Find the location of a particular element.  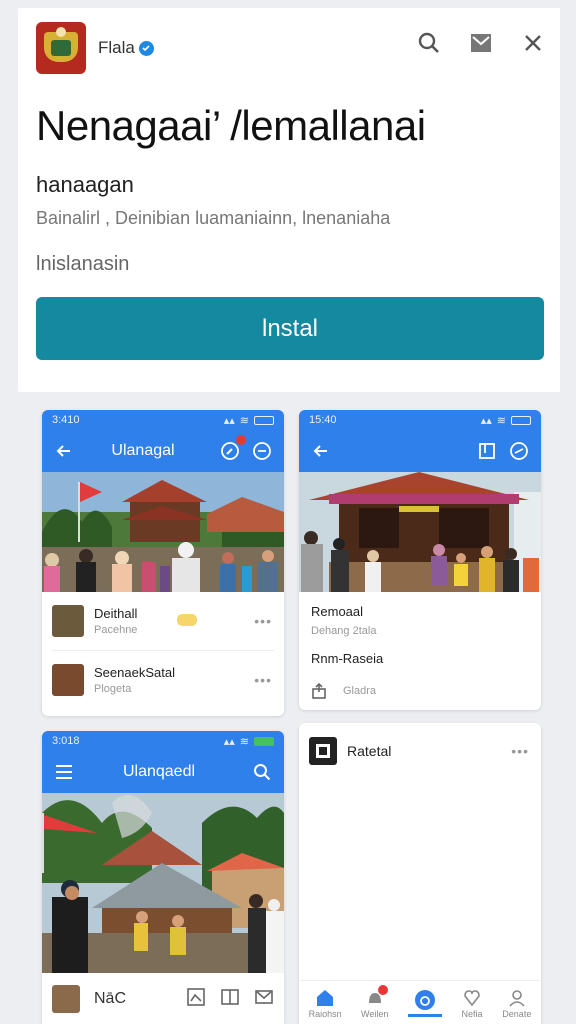

app-bar: Ulanqaedl is located at coordinates (163, 772).